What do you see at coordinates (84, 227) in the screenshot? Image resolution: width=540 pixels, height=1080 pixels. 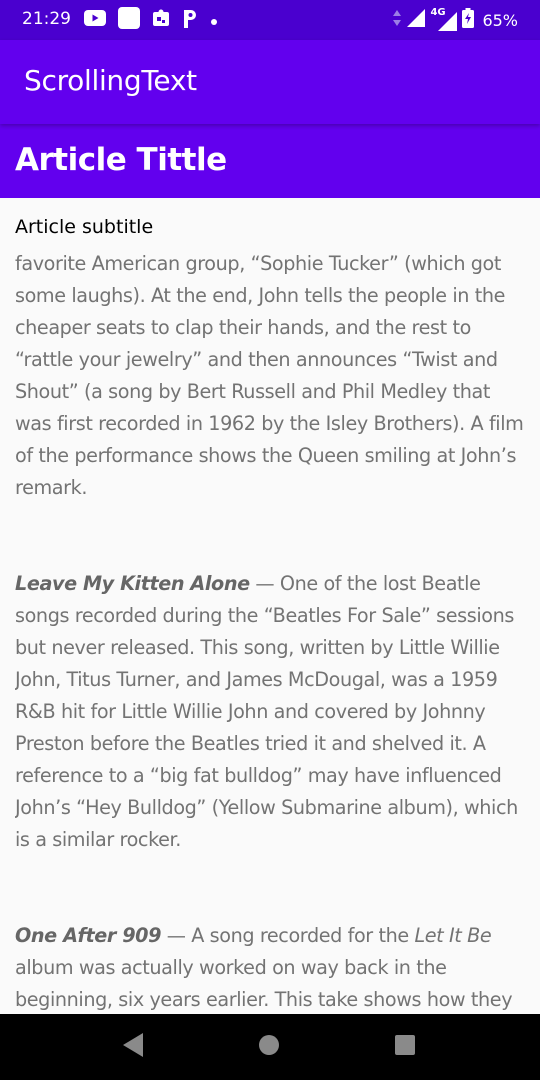 I see `article-subtitle: Article subtitle` at bounding box center [84, 227].